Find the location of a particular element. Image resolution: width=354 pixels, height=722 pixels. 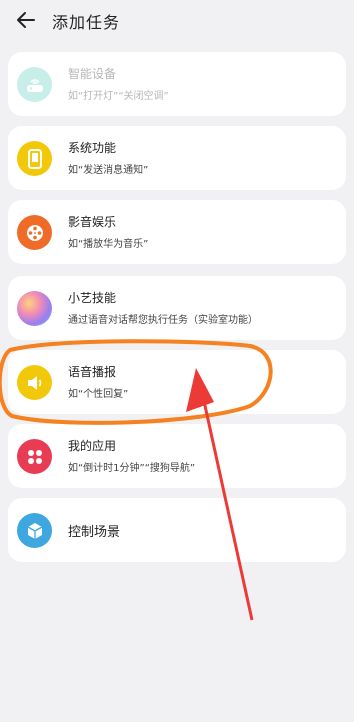

xiaoyi-orb-icon is located at coordinates (34, 308).